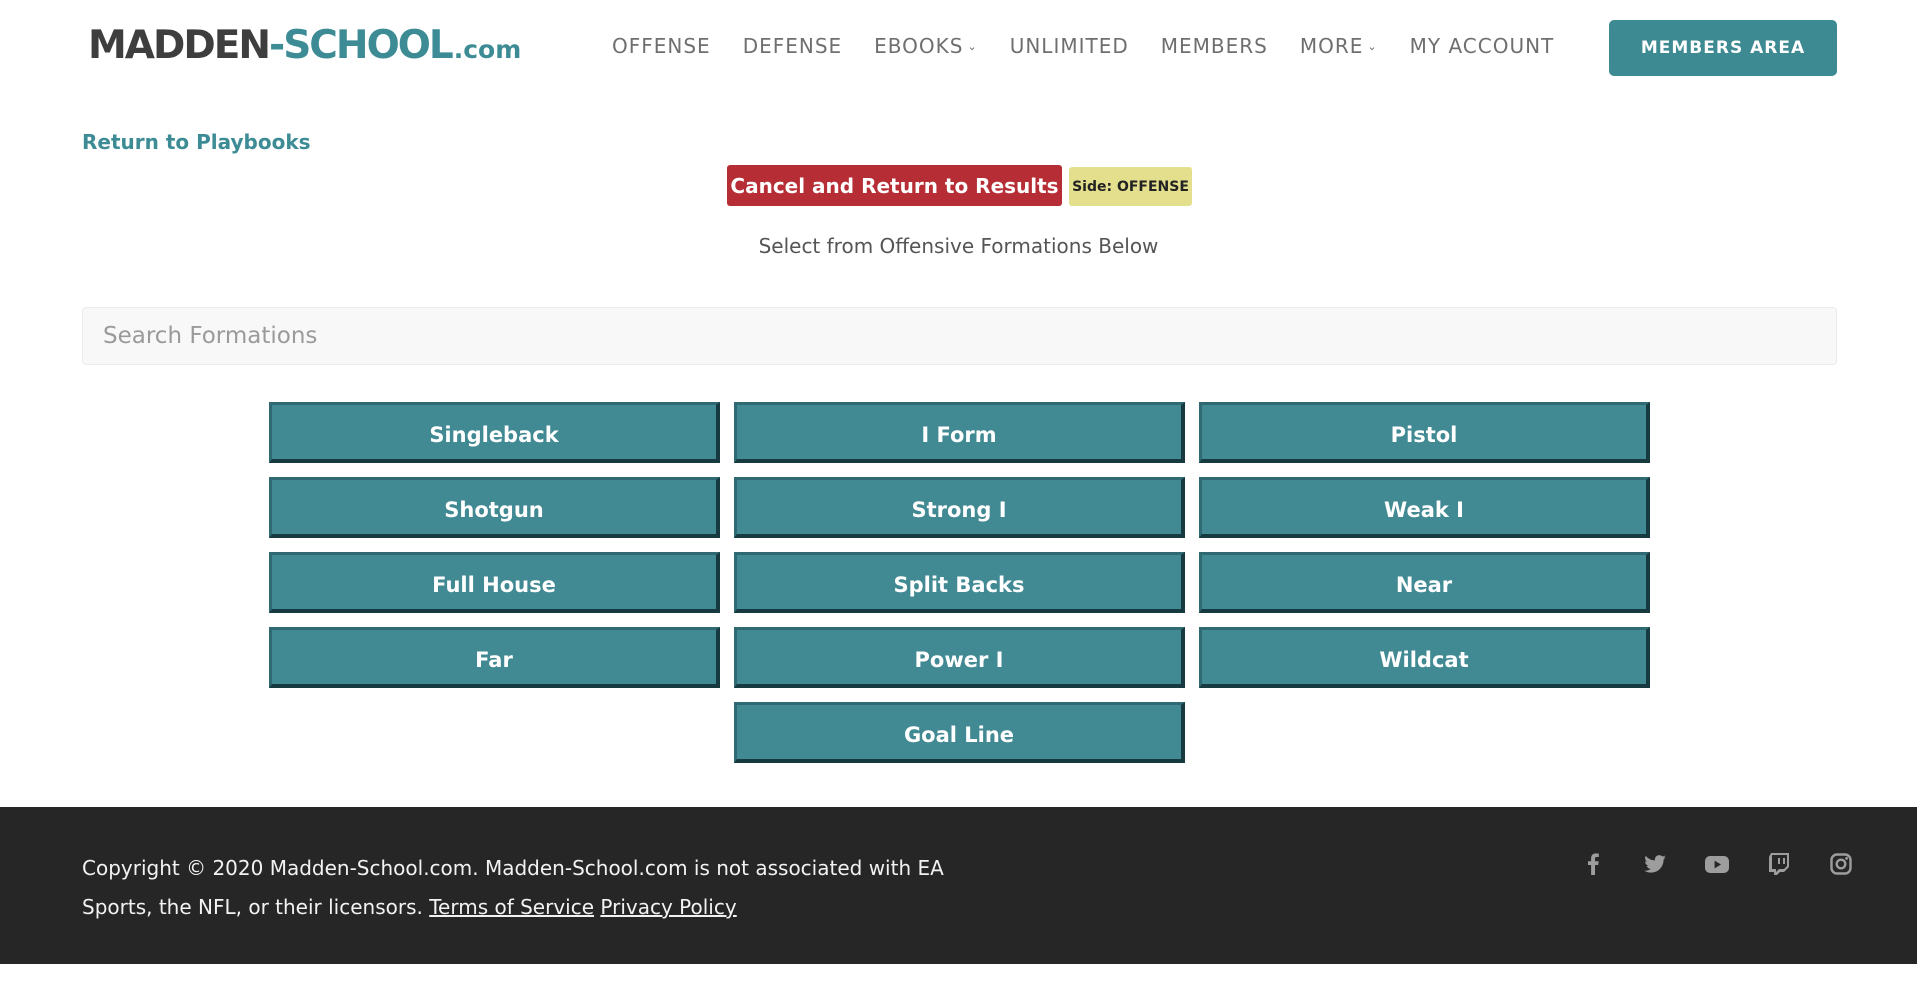 Image resolution: width=1917 pixels, height=982 pixels. I want to click on instagram-icon, so click(1841, 864).